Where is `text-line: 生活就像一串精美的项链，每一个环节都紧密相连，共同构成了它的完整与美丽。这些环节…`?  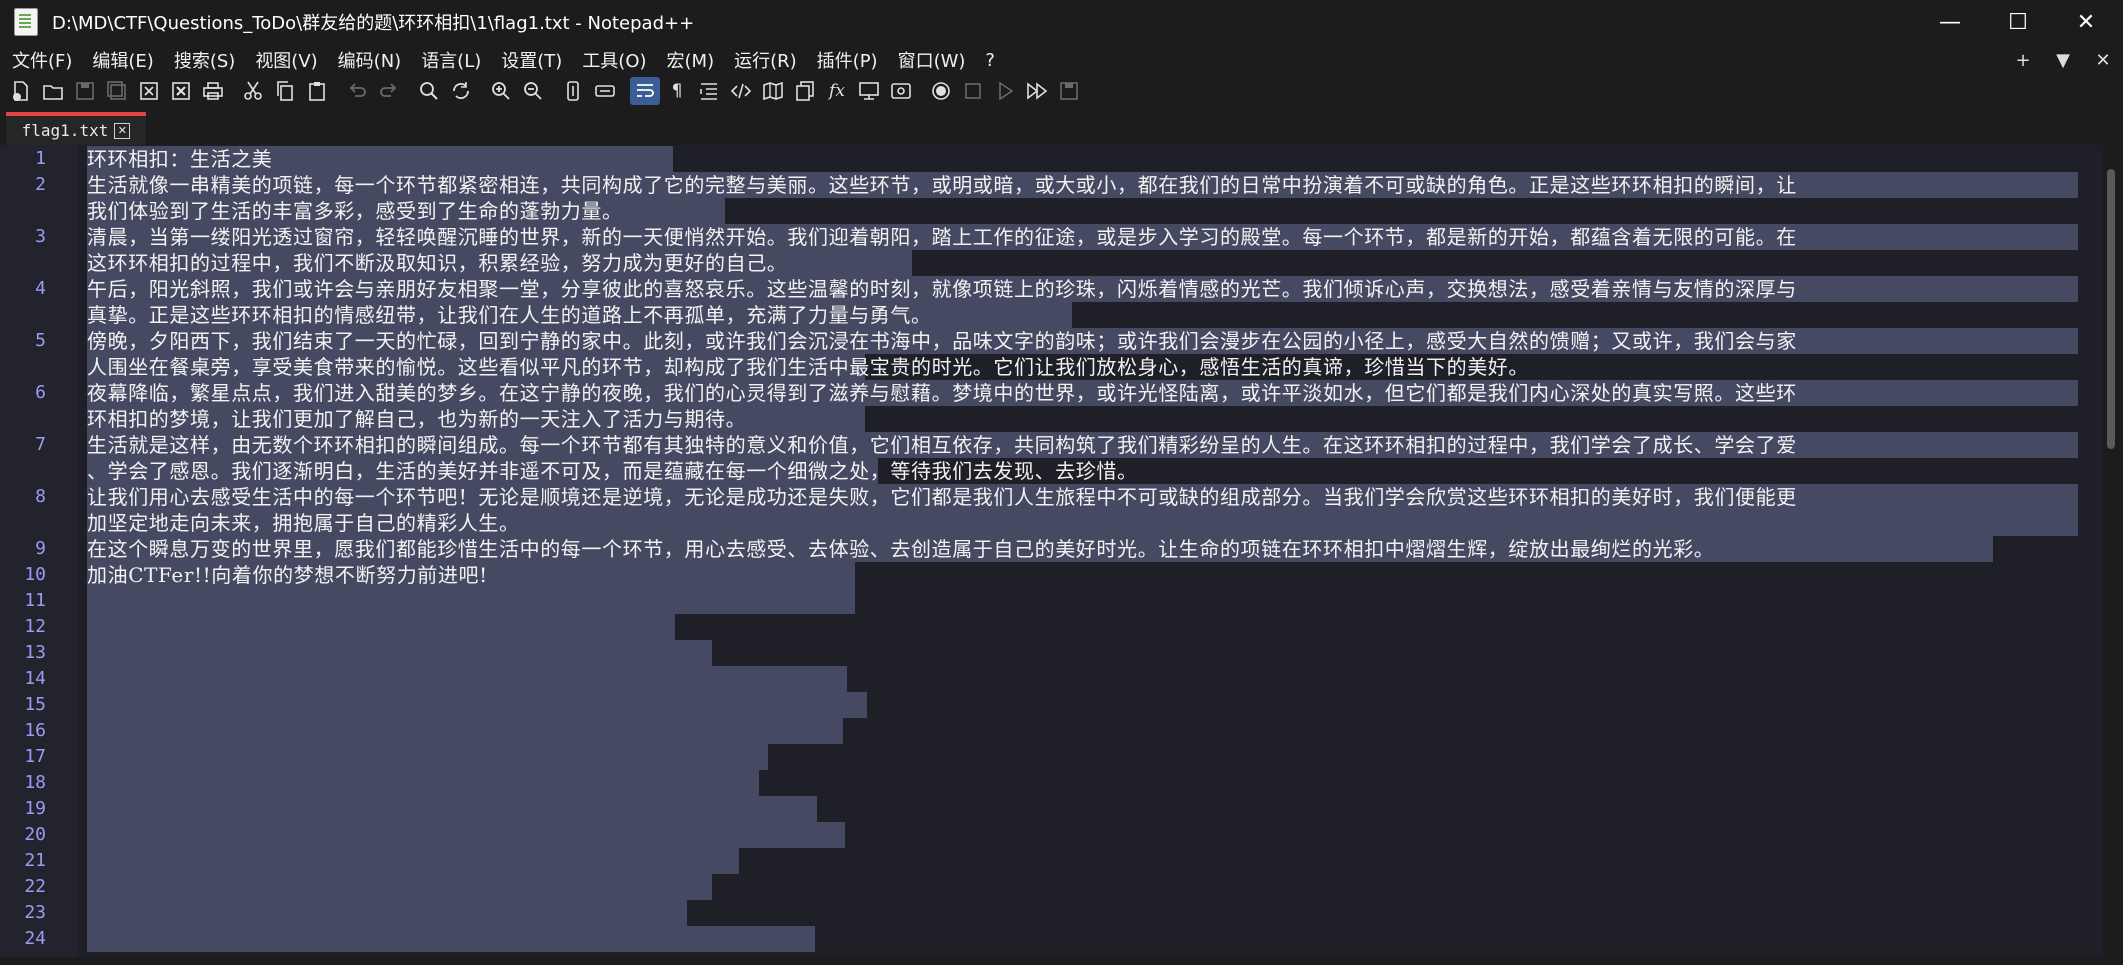 text-line: 生活就像一串精美的项链，每一个环节都紧密相连，共同构成了它的完整与美丽。这些环节… is located at coordinates (942, 185).